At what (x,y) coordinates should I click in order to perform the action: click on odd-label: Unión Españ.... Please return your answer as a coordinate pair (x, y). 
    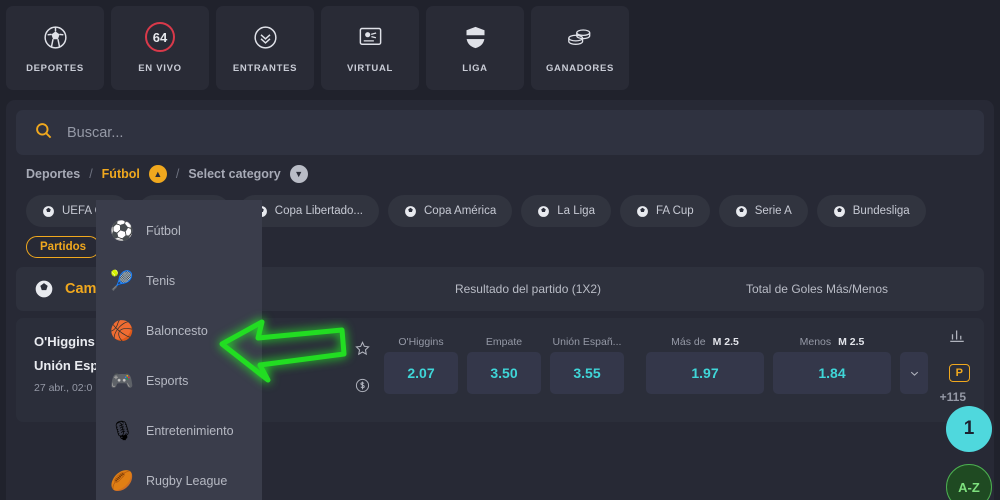
    Looking at the image, I should click on (587, 342).